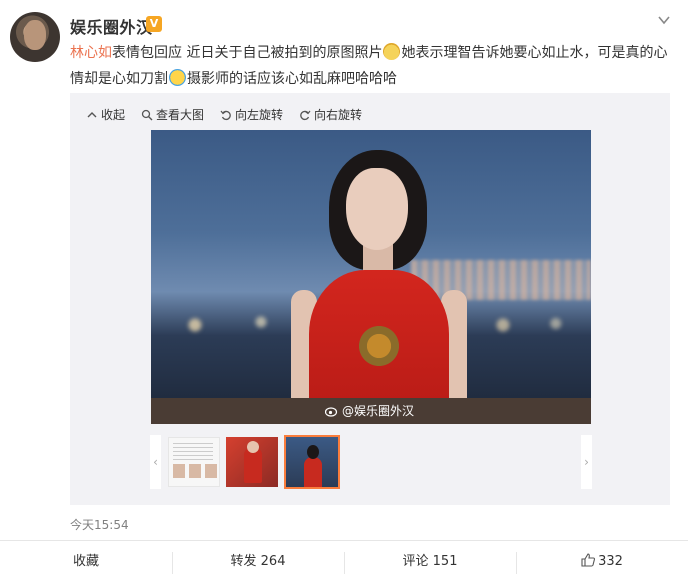 The height and width of the screenshot is (586, 688). I want to click on collapse-arrow-icon, so click(92, 114).